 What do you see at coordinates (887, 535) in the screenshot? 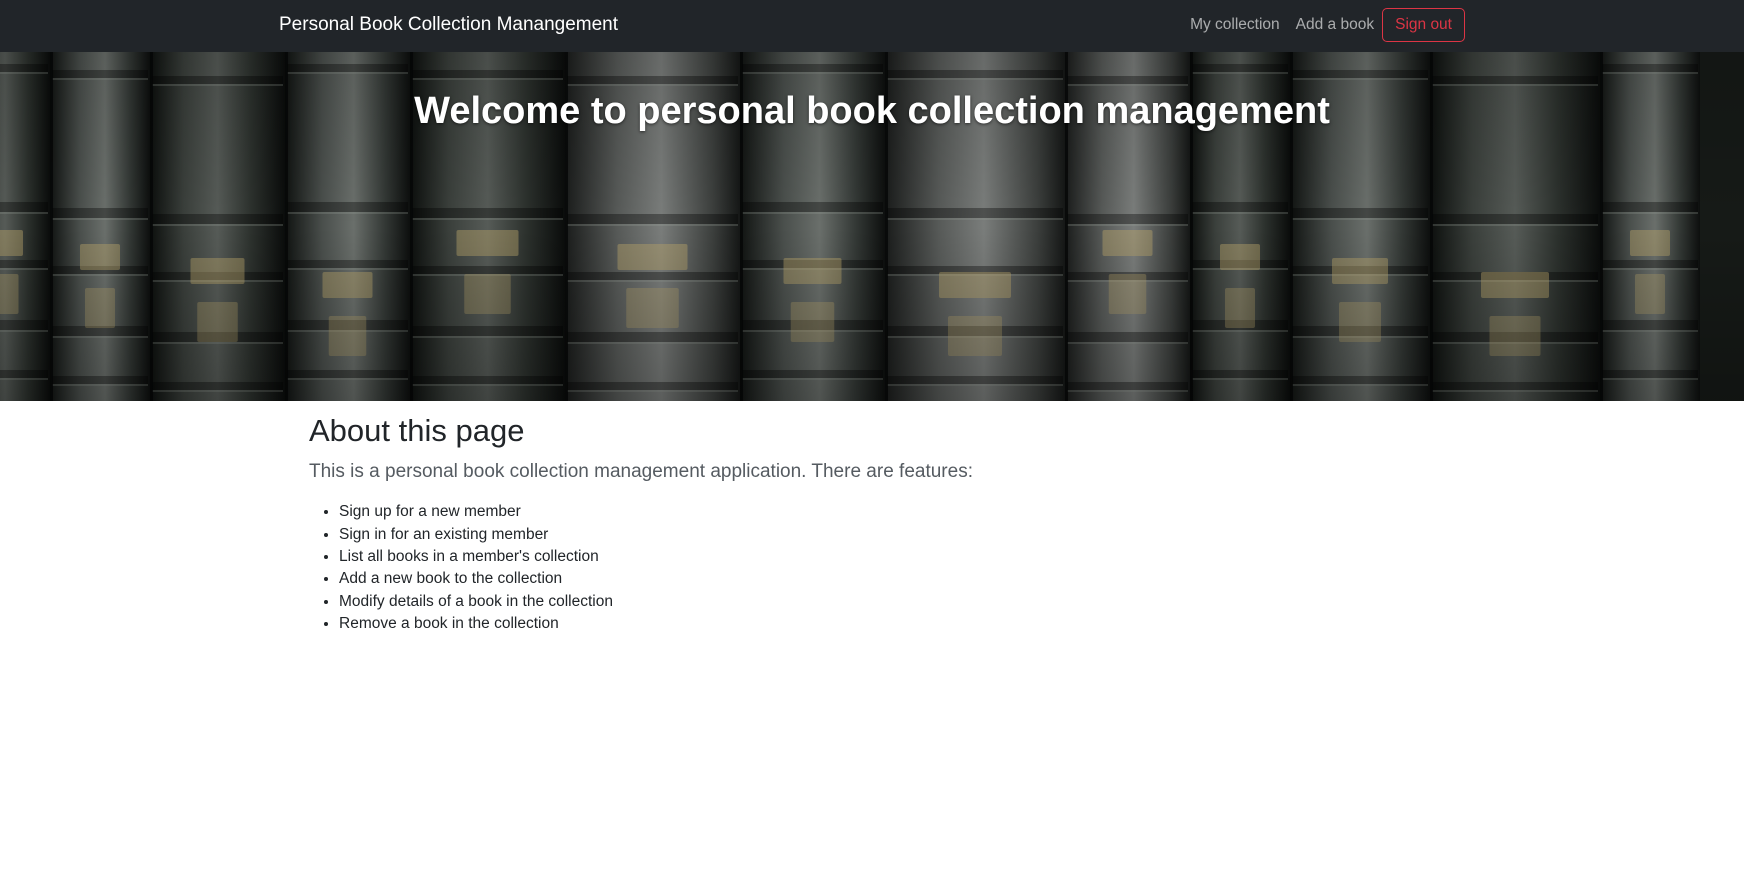
I see `feature-item: Sign in for an existing member` at bounding box center [887, 535].